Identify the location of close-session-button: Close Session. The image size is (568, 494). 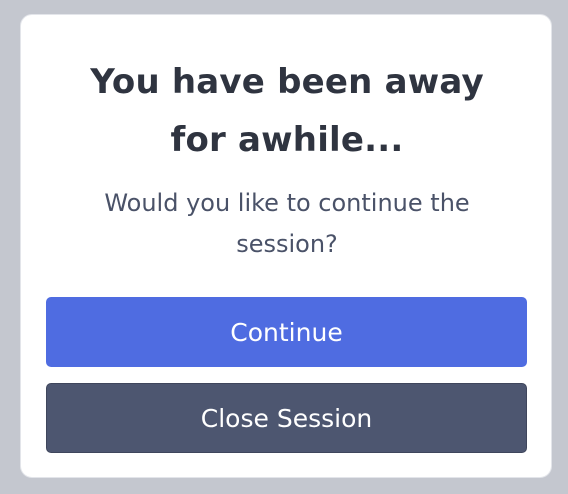
(286, 418).